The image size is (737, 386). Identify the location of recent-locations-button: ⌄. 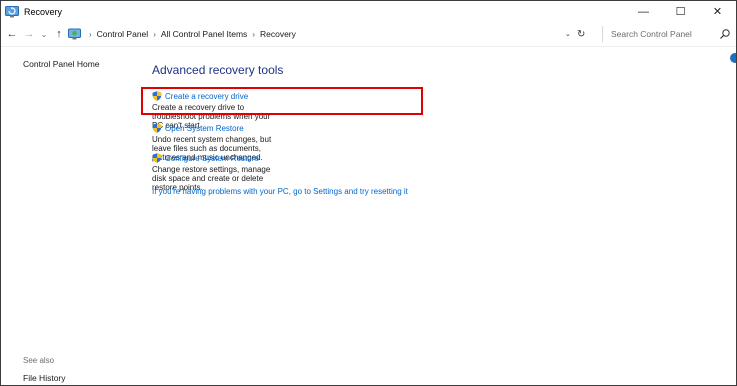
(44, 34).